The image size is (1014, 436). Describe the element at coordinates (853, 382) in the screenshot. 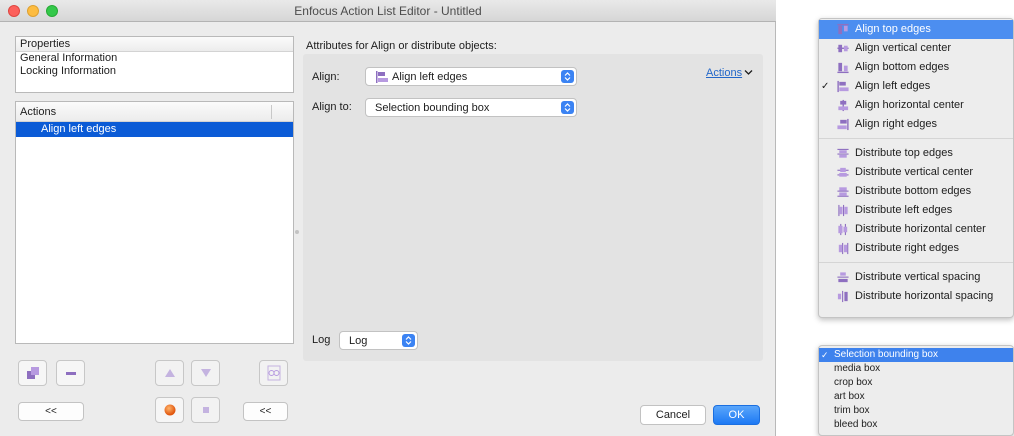

I see `menu-item-label: crop box` at that location.